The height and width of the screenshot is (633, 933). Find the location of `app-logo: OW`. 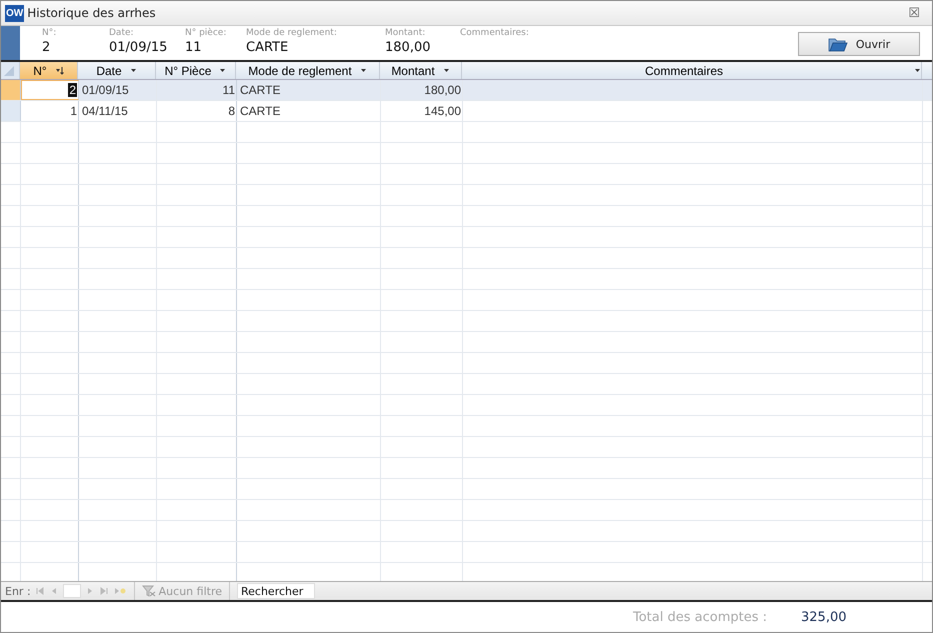

app-logo: OW is located at coordinates (14, 13).